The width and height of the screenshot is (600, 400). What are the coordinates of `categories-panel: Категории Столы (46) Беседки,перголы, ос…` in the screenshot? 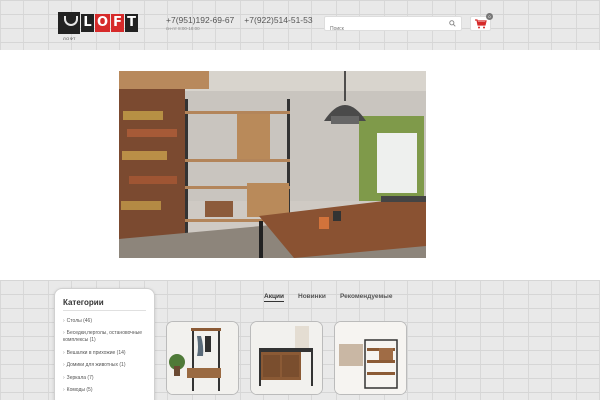 It's located at (104, 344).